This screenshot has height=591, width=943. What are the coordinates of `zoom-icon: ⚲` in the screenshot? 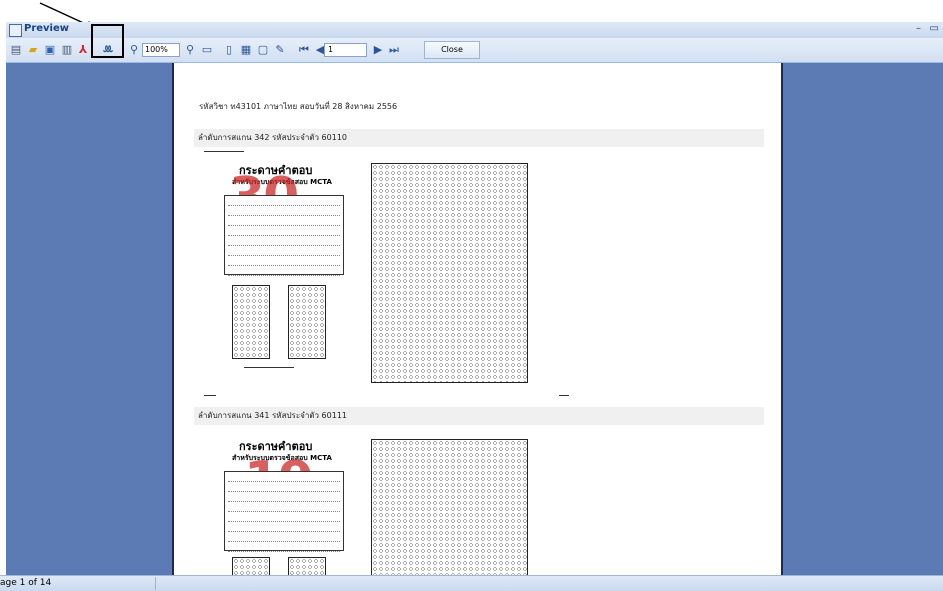 It's located at (134, 49).